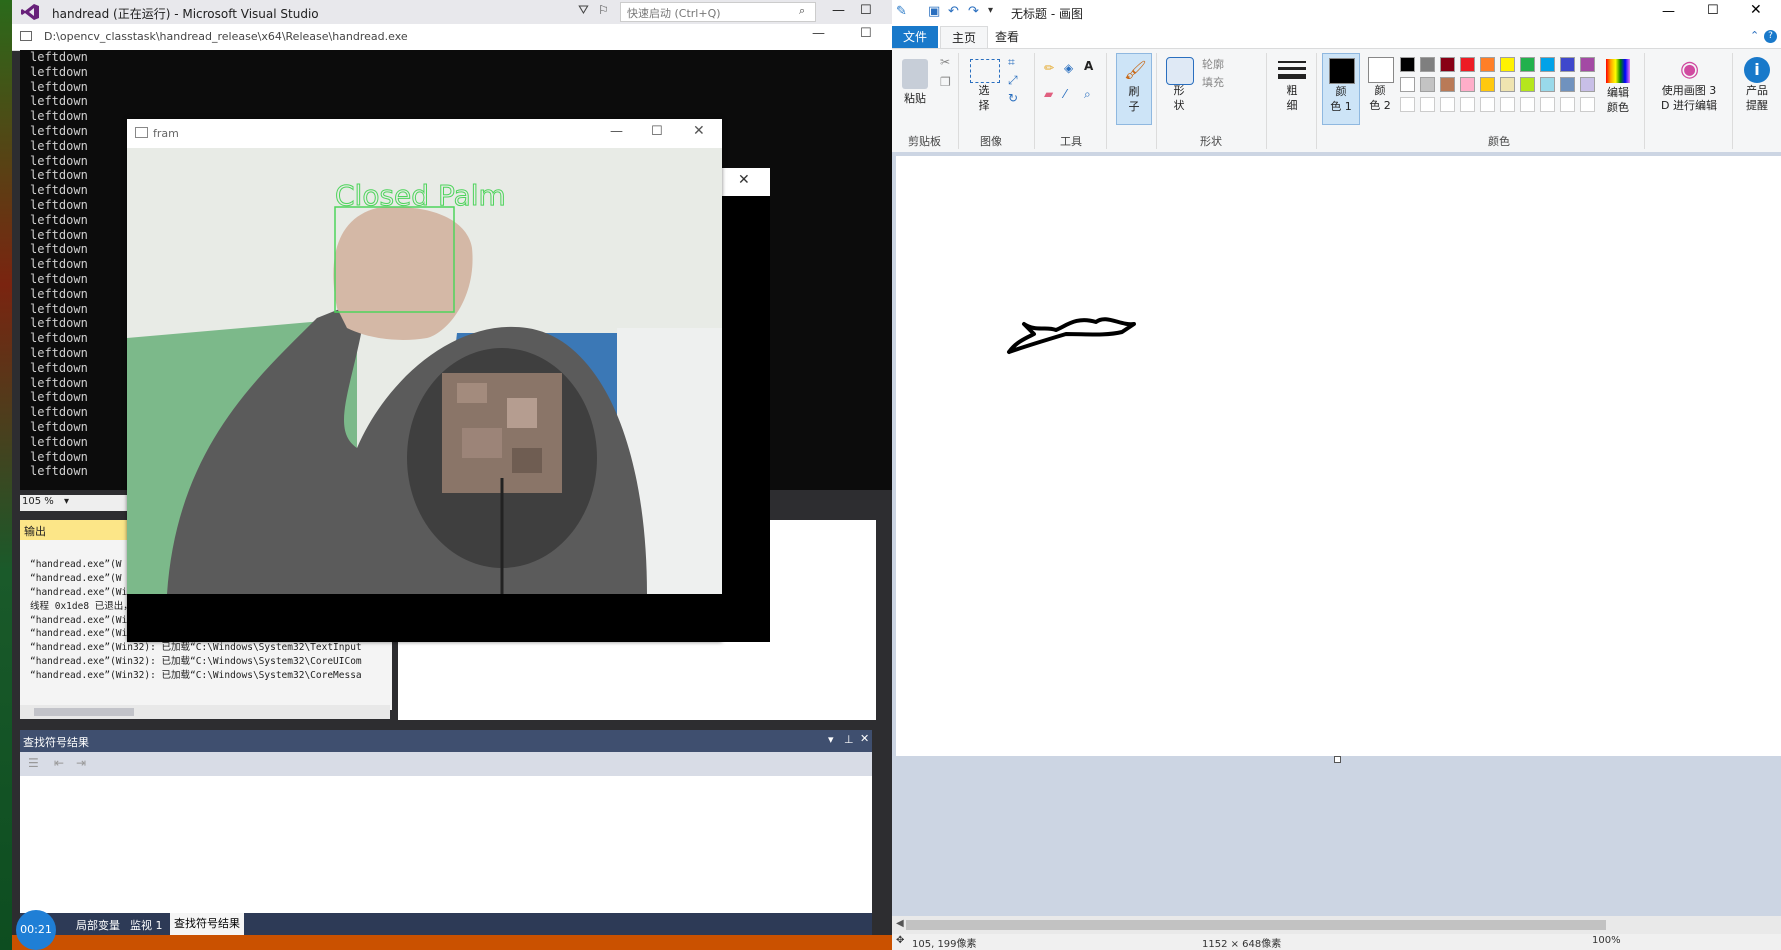 This screenshot has height=950, width=1781. Describe the element at coordinates (146, 925) in the screenshot. I see `tab-watch-1: 监视 1` at that location.